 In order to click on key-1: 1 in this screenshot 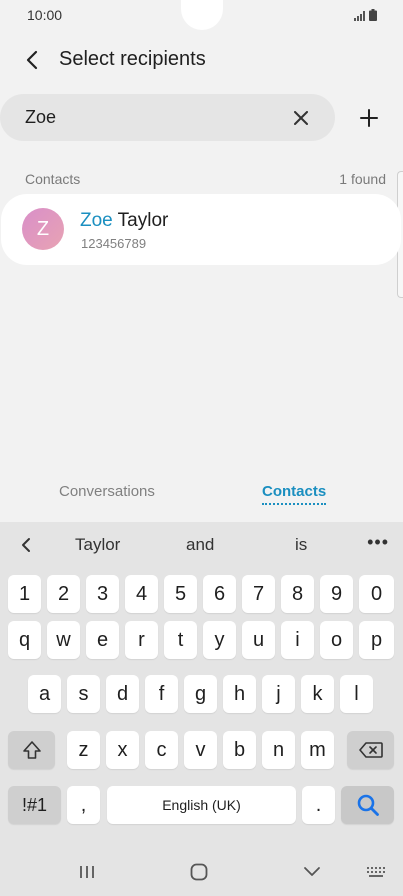, I will do `click(24, 594)`.